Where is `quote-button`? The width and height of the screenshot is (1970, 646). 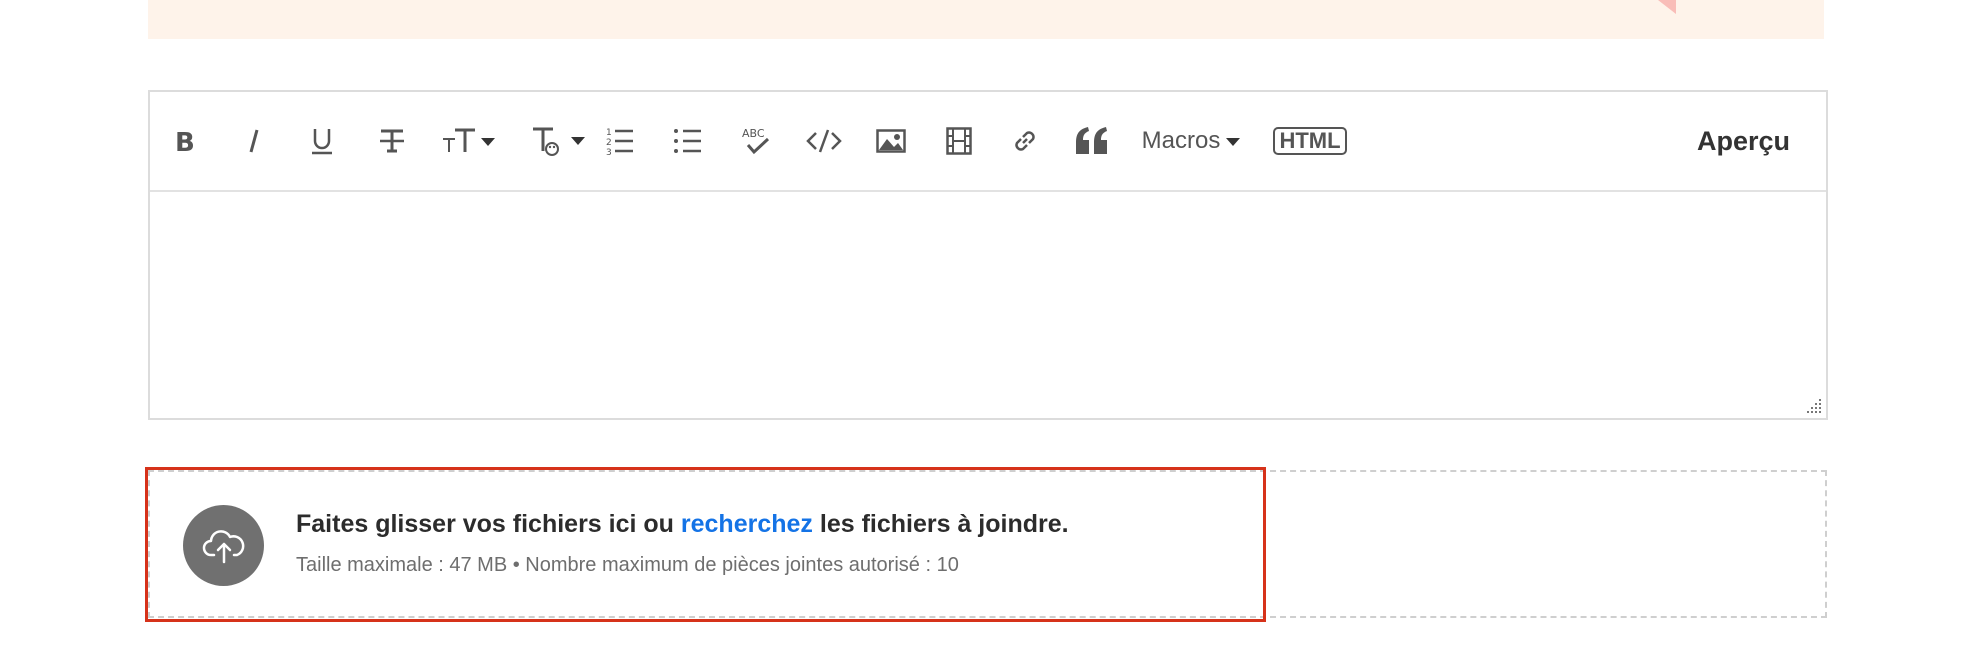
quote-button is located at coordinates (1092, 141).